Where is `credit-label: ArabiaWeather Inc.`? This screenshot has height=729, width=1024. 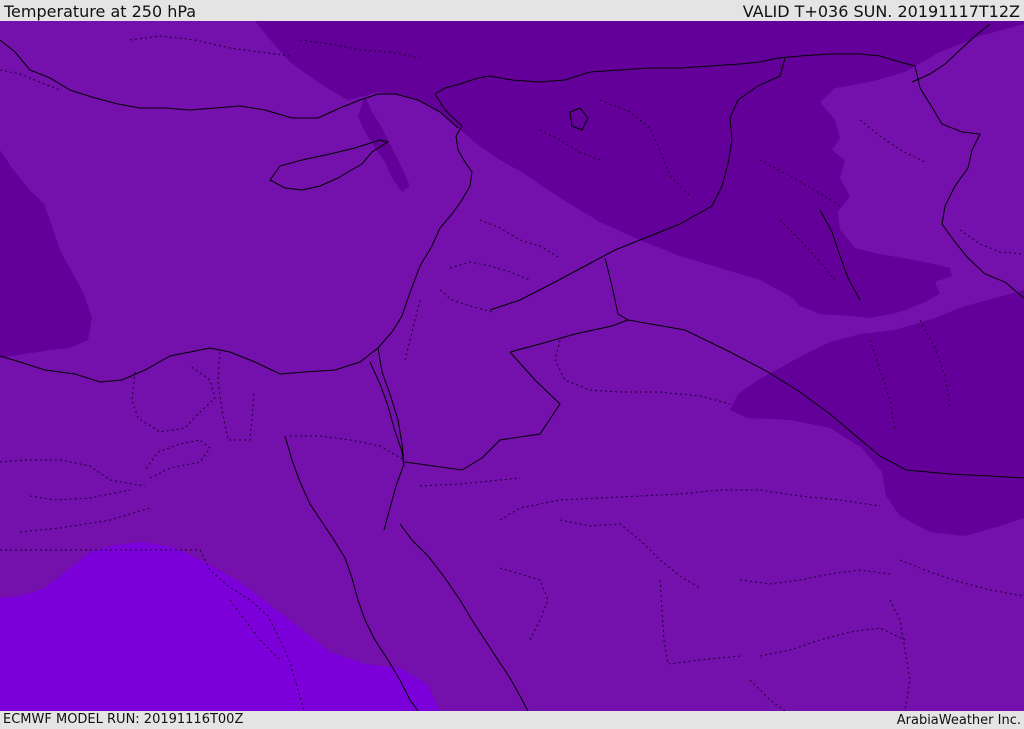
credit-label: ArabiaWeather Inc. is located at coordinates (958, 720).